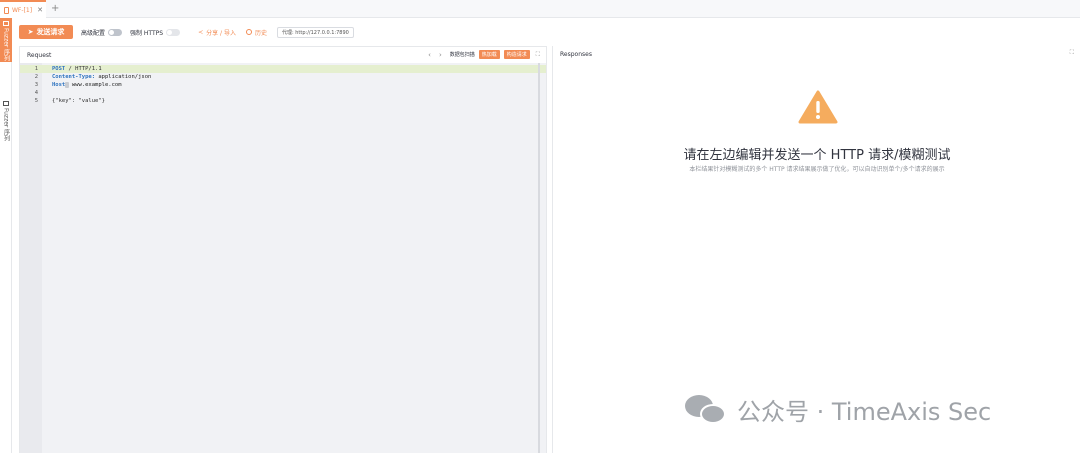 This screenshot has width=1080, height=453. Describe the element at coordinates (31, 258) in the screenshot. I see `line-gutter` at that location.